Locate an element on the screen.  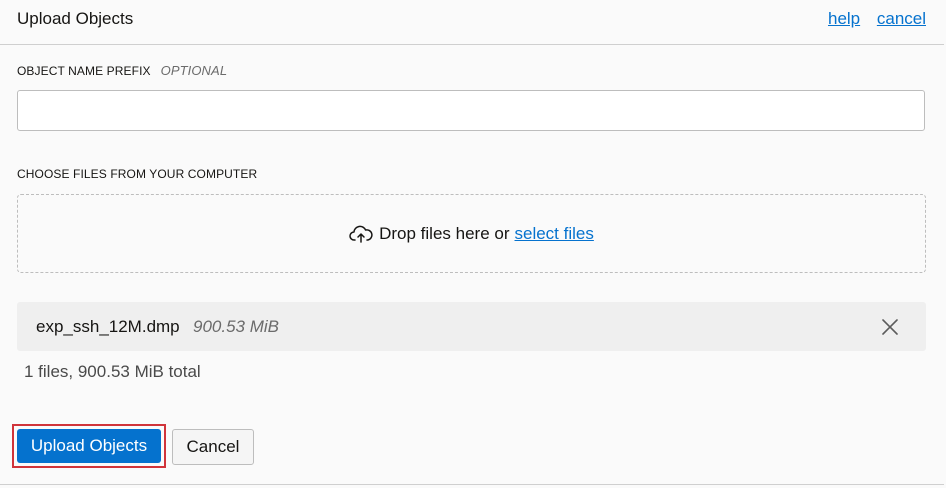
remove-file-button is located at coordinates (890, 327).